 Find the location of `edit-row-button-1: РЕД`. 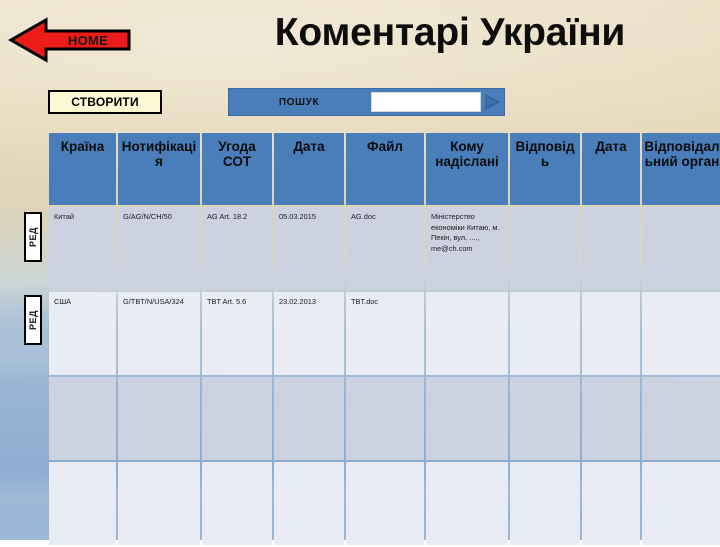

edit-row-button-1: РЕД is located at coordinates (33, 237).